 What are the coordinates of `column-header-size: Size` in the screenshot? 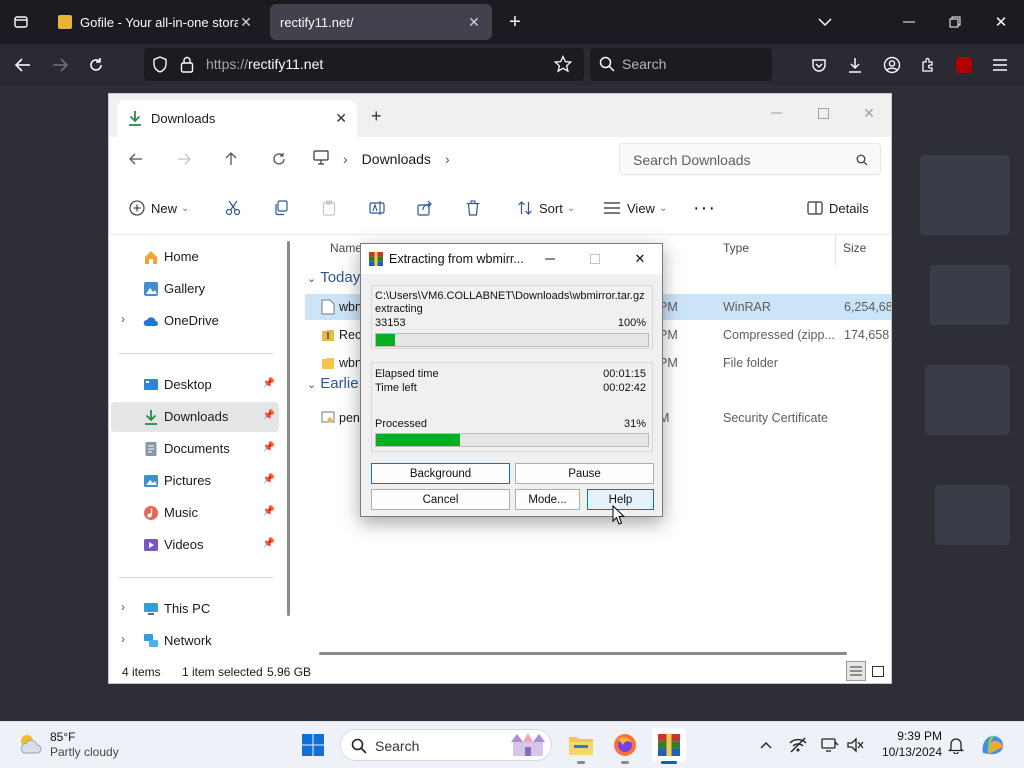 It's located at (854, 248).